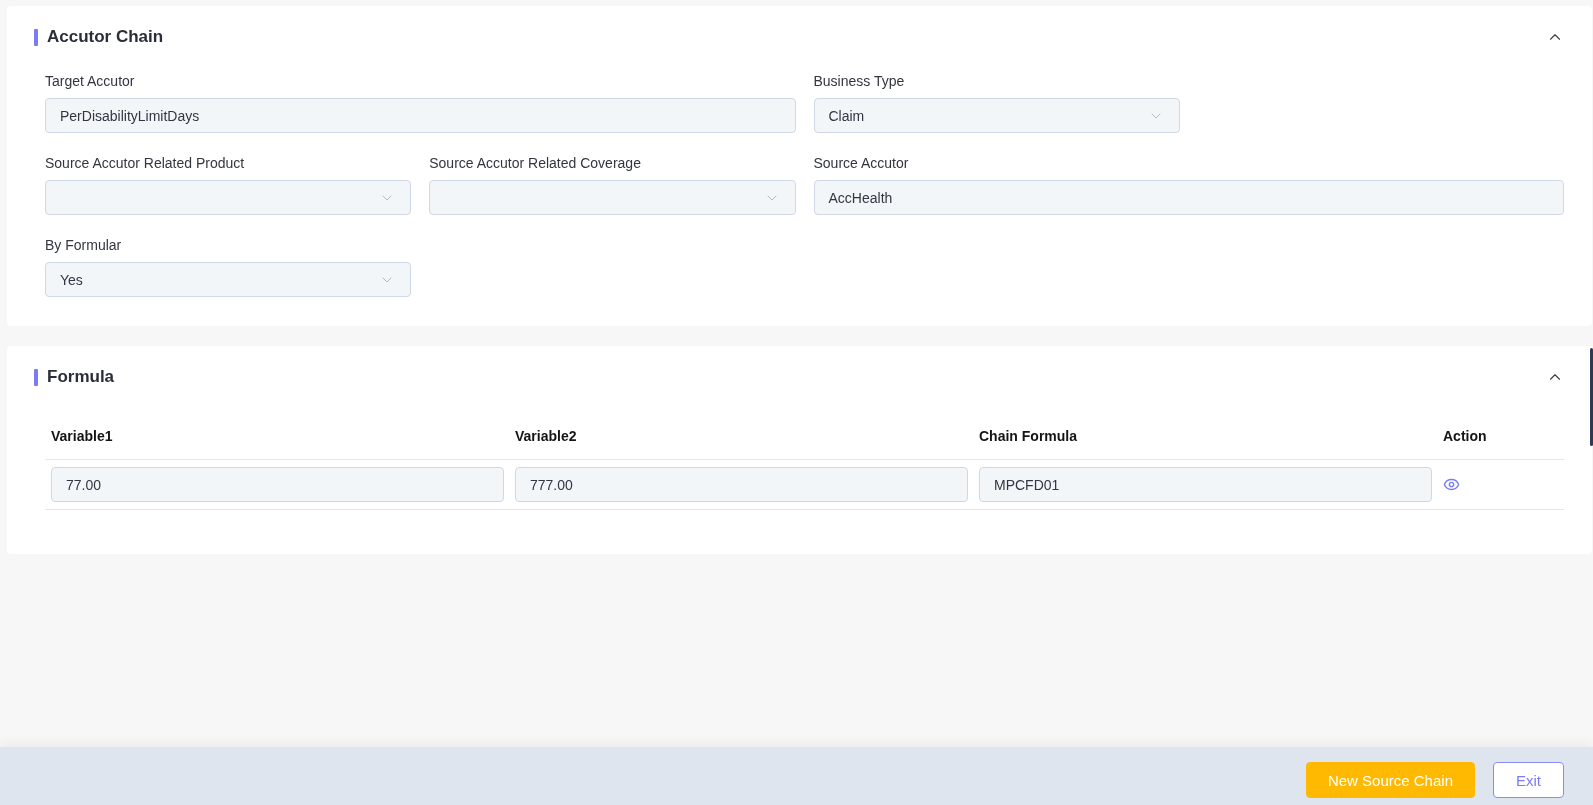  What do you see at coordinates (1205, 484) in the screenshot?
I see `text-field: MPCFD01` at bounding box center [1205, 484].